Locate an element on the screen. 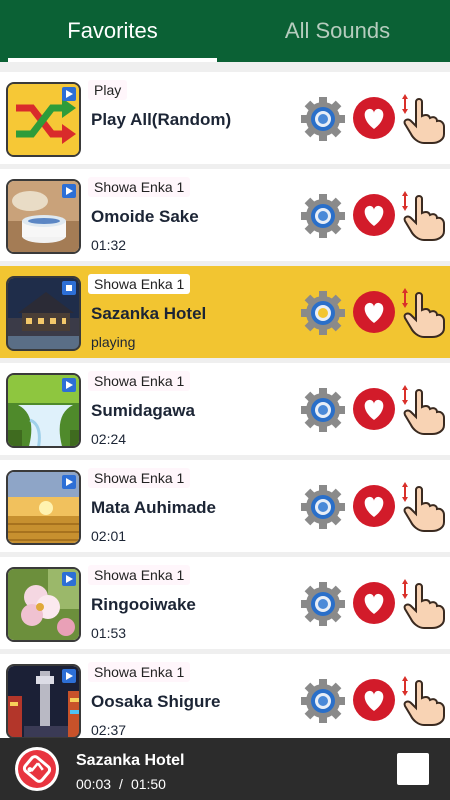  list-item: Showa Enka 1 Sumidagawa 02:24 is located at coordinates (225, 409).